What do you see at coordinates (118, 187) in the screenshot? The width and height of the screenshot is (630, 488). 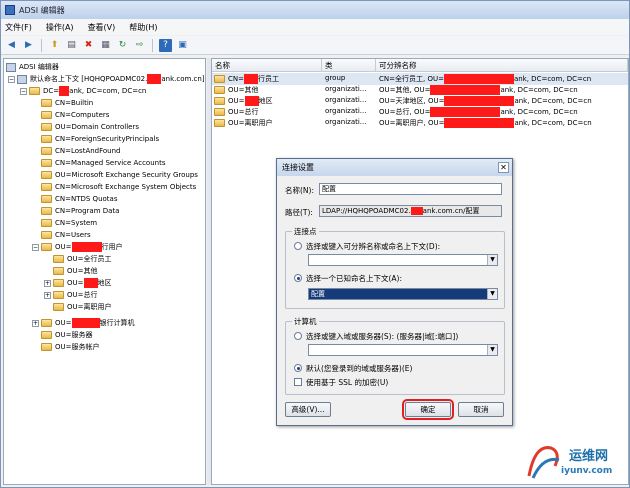 I see `tree-item: CN=Microsoft Exchange System Objects` at bounding box center [118, 187].